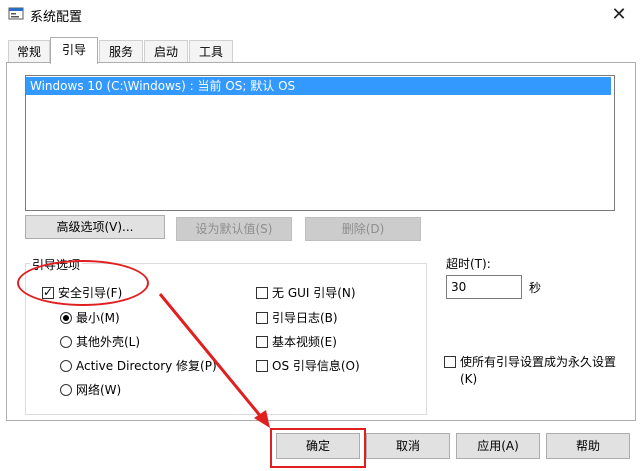 This screenshot has width=640, height=471. I want to click on timeout-label: 超时(T):, so click(468, 264).